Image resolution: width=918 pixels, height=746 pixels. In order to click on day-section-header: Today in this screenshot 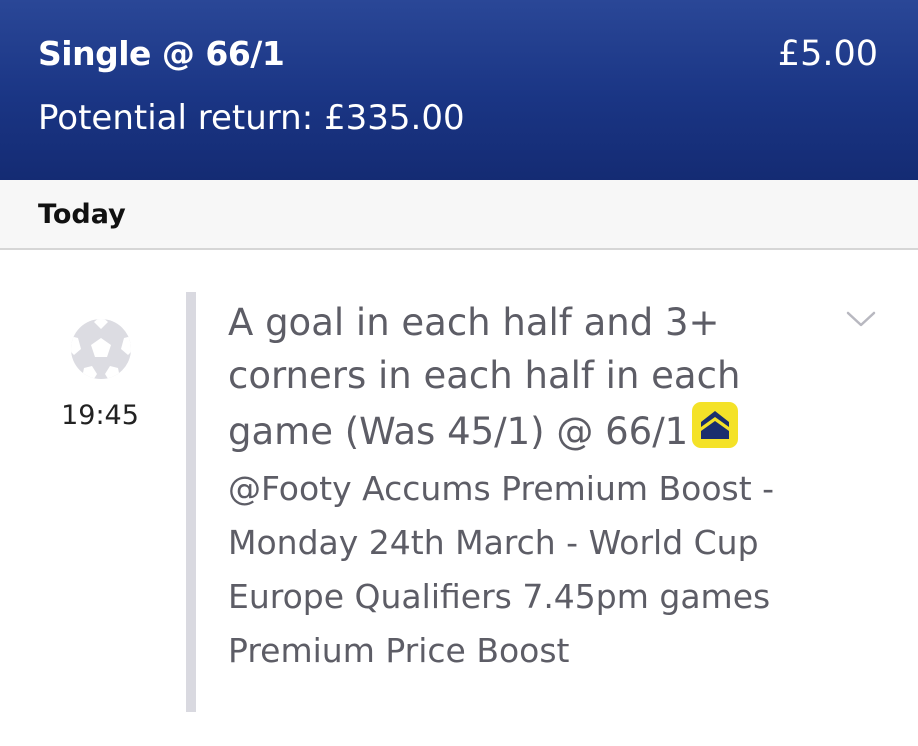, I will do `click(459, 215)`.